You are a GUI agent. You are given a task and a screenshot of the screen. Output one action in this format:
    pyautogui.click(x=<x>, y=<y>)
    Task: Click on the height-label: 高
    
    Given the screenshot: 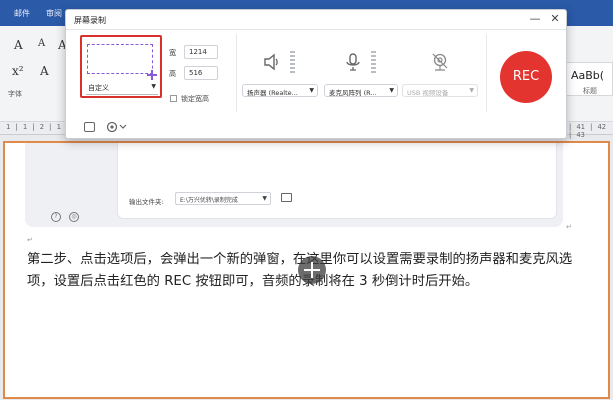 What is the action you would take?
    pyautogui.click(x=172, y=74)
    